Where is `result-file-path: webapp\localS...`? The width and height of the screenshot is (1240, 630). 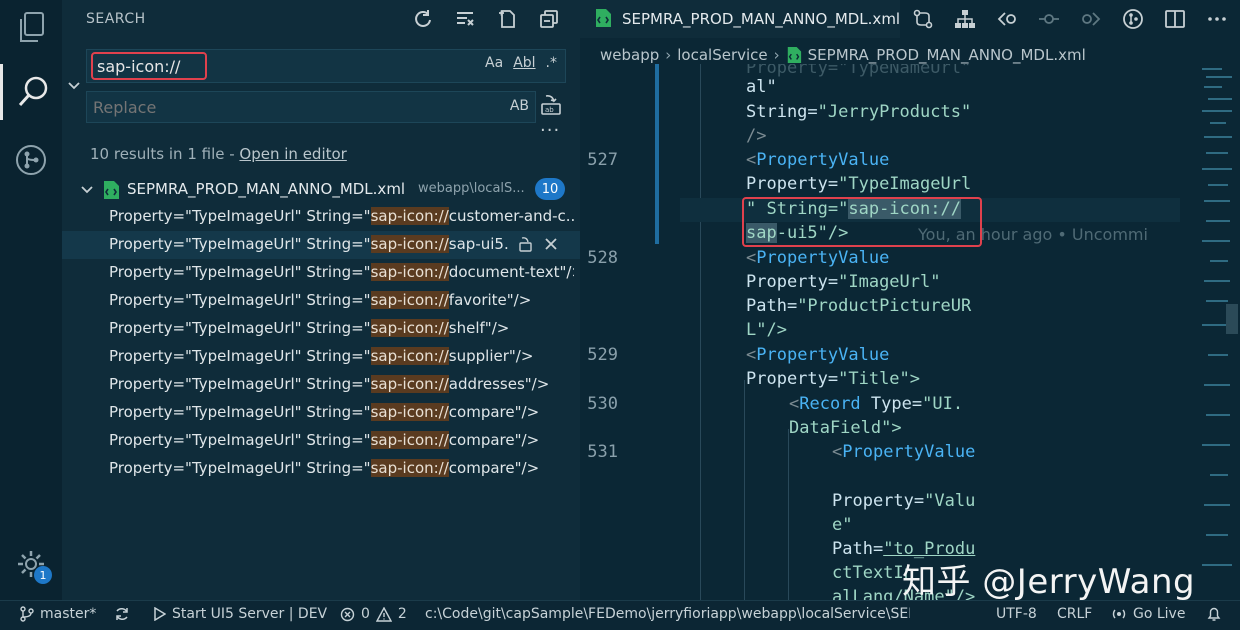
result-file-path: webapp\localS... is located at coordinates (471, 188).